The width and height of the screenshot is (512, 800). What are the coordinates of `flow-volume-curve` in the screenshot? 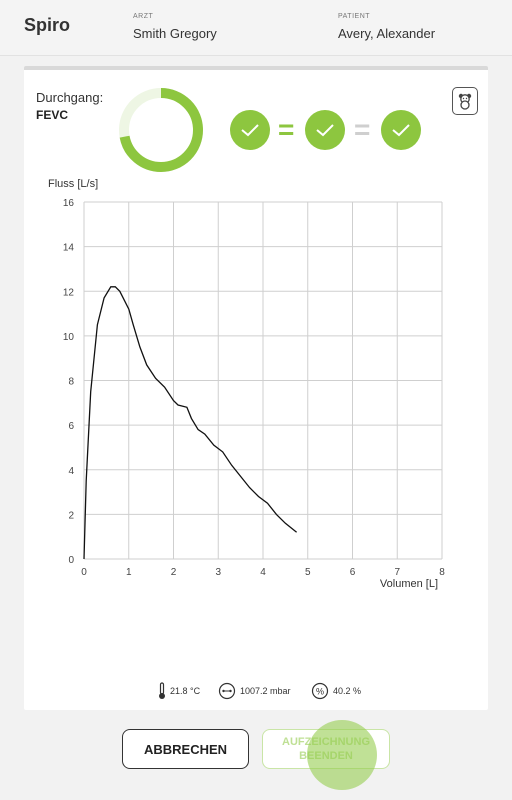 It's located at (190, 423).